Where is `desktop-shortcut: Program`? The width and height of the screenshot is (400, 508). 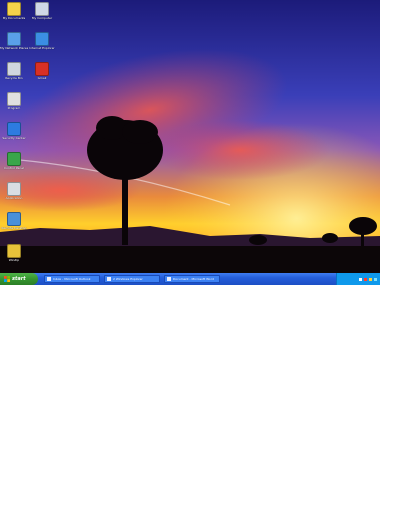
desktop-shortcut: Program is located at coordinates (14, 101).